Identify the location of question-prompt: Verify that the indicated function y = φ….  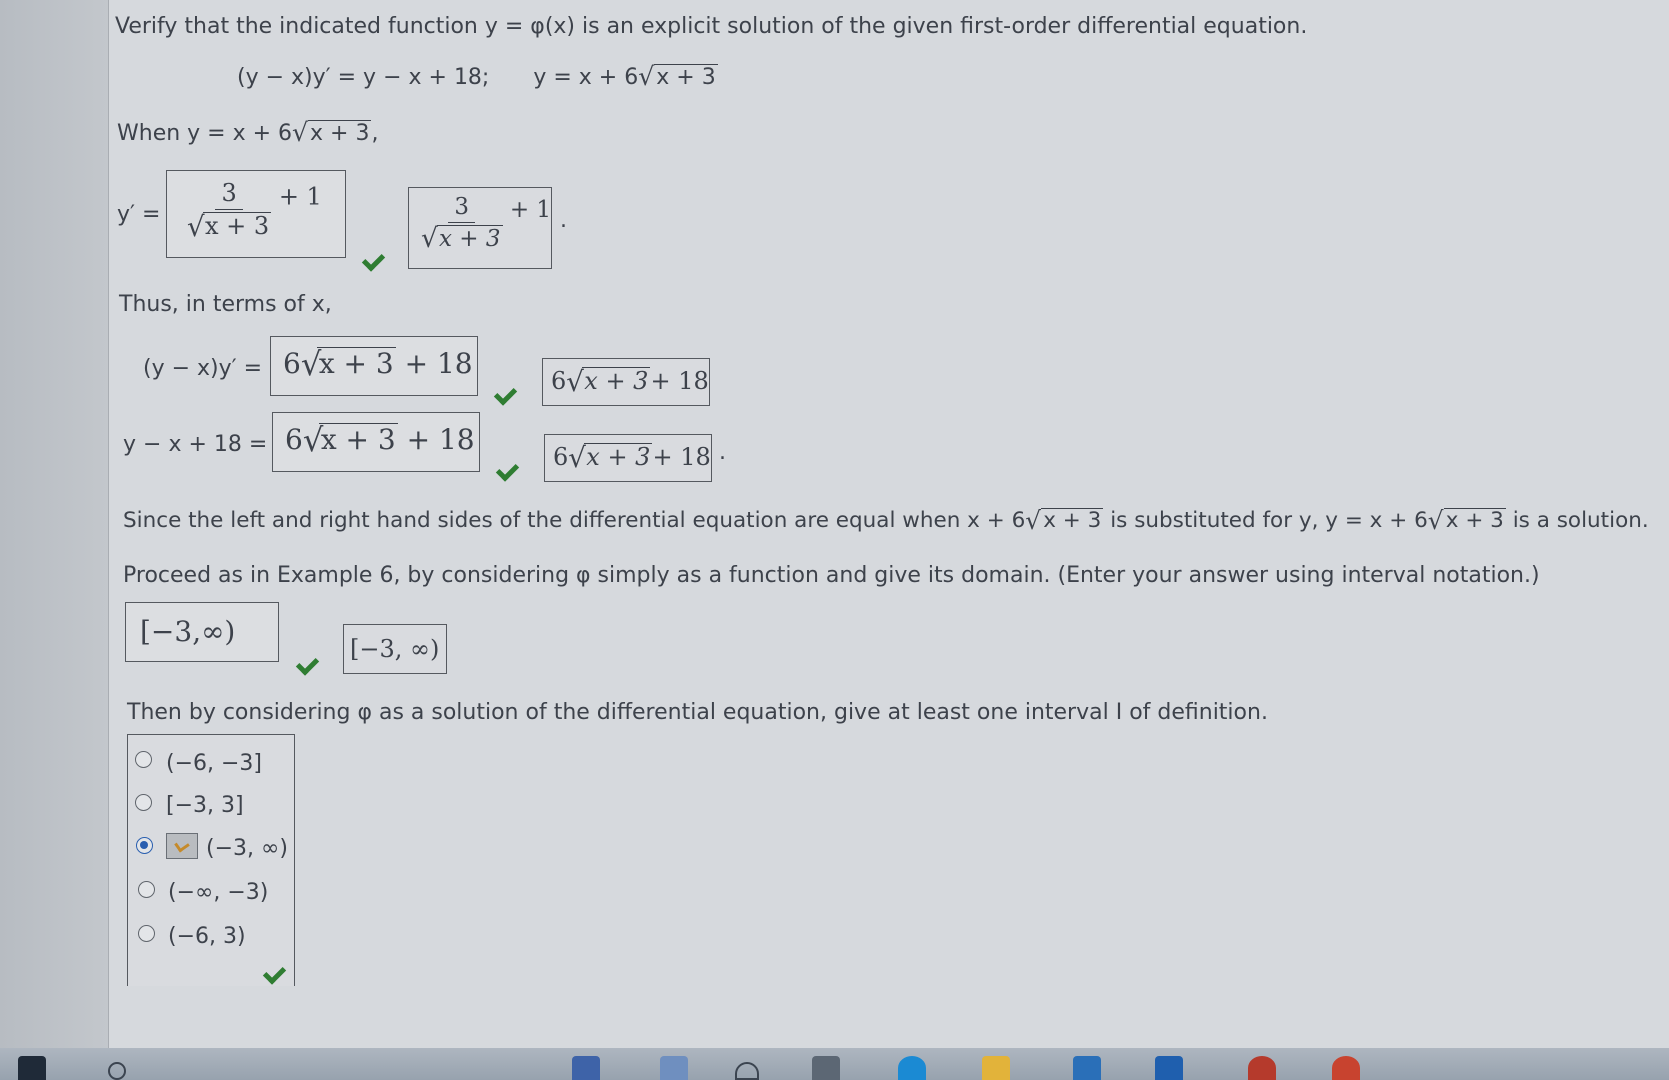
(711, 26).